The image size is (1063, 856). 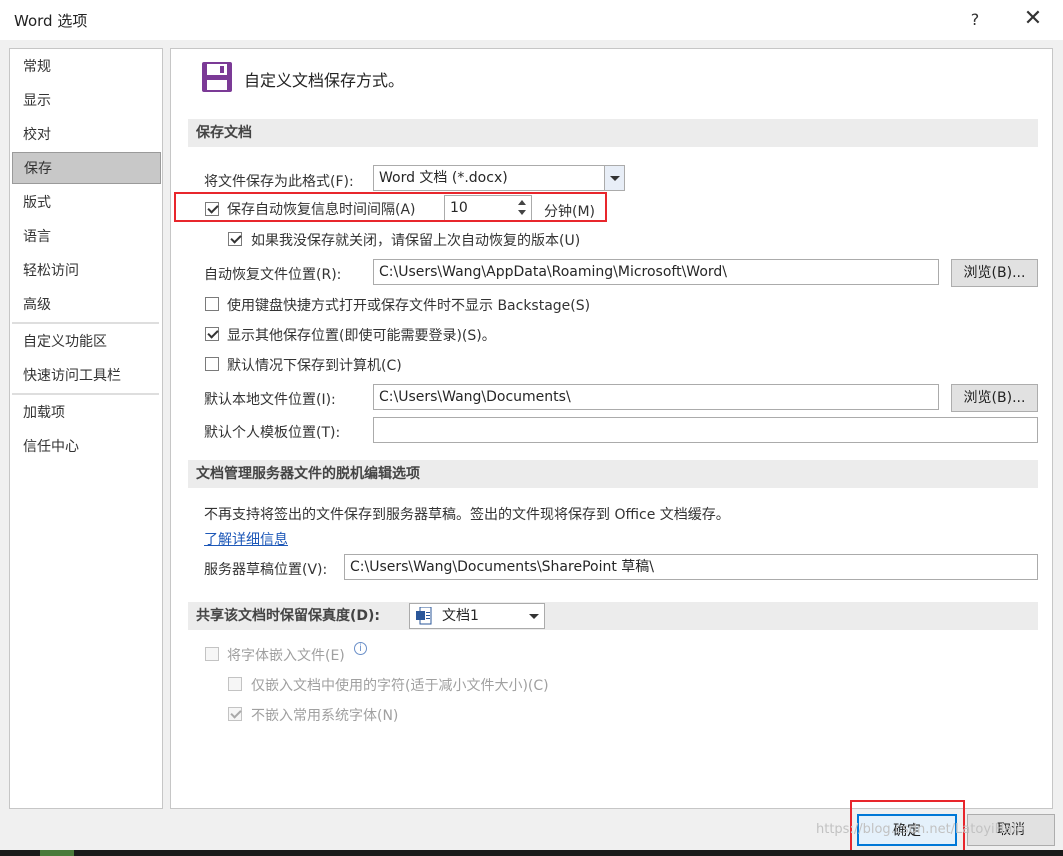 What do you see at coordinates (361, 336) in the screenshot?
I see `show-other-locations-label: 显示其他保存位置(即使可能需要登录)(S)。` at bounding box center [361, 336].